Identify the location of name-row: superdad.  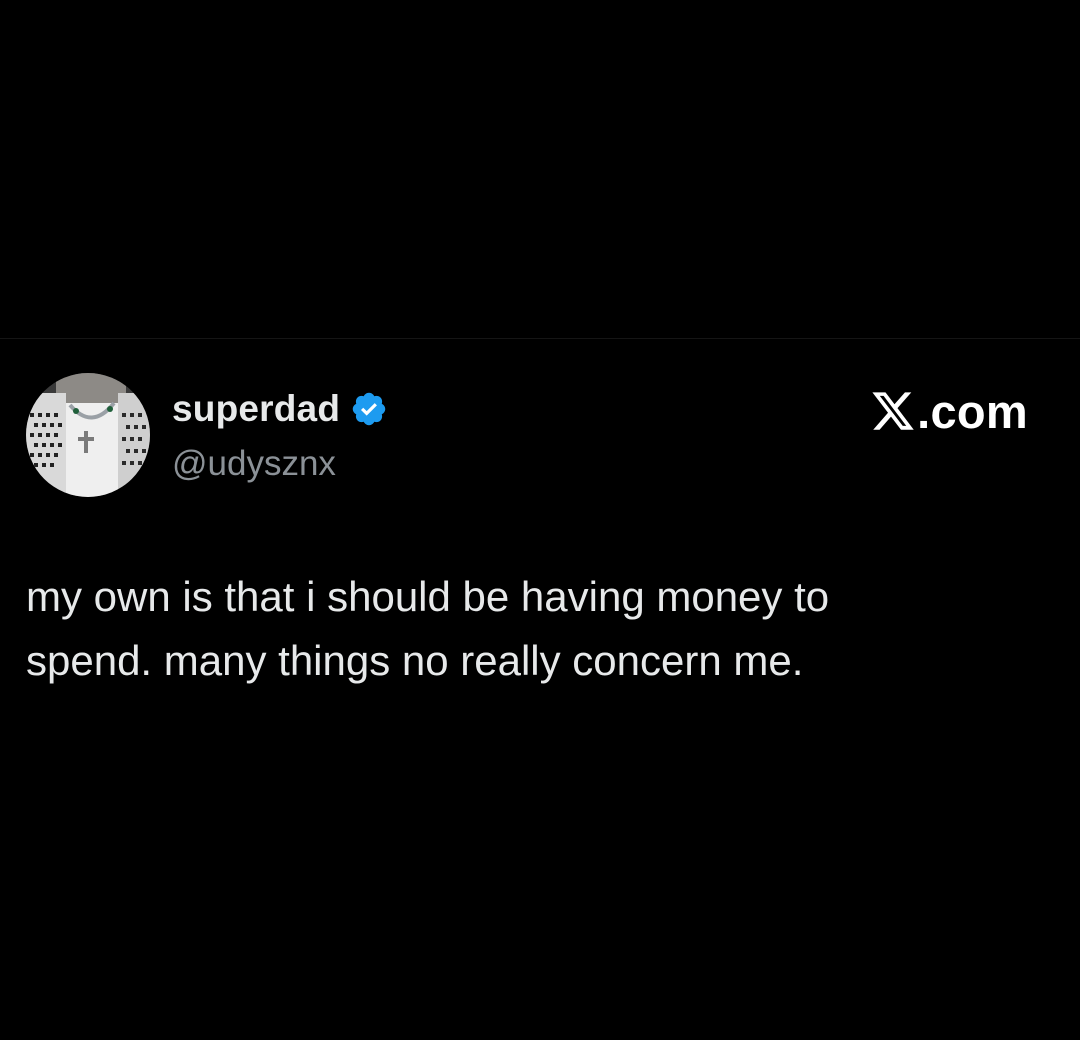
(280, 409).